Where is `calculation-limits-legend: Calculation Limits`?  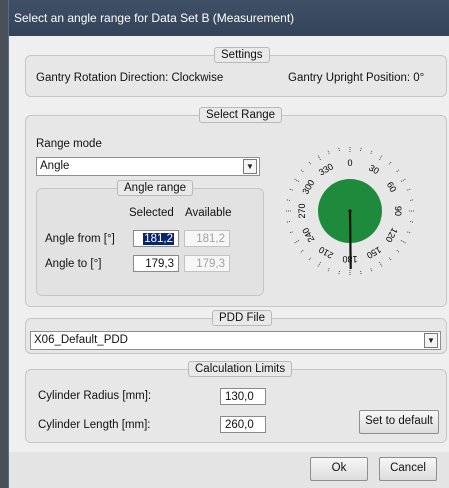
calculation-limits-legend: Calculation Limits is located at coordinates (240, 369).